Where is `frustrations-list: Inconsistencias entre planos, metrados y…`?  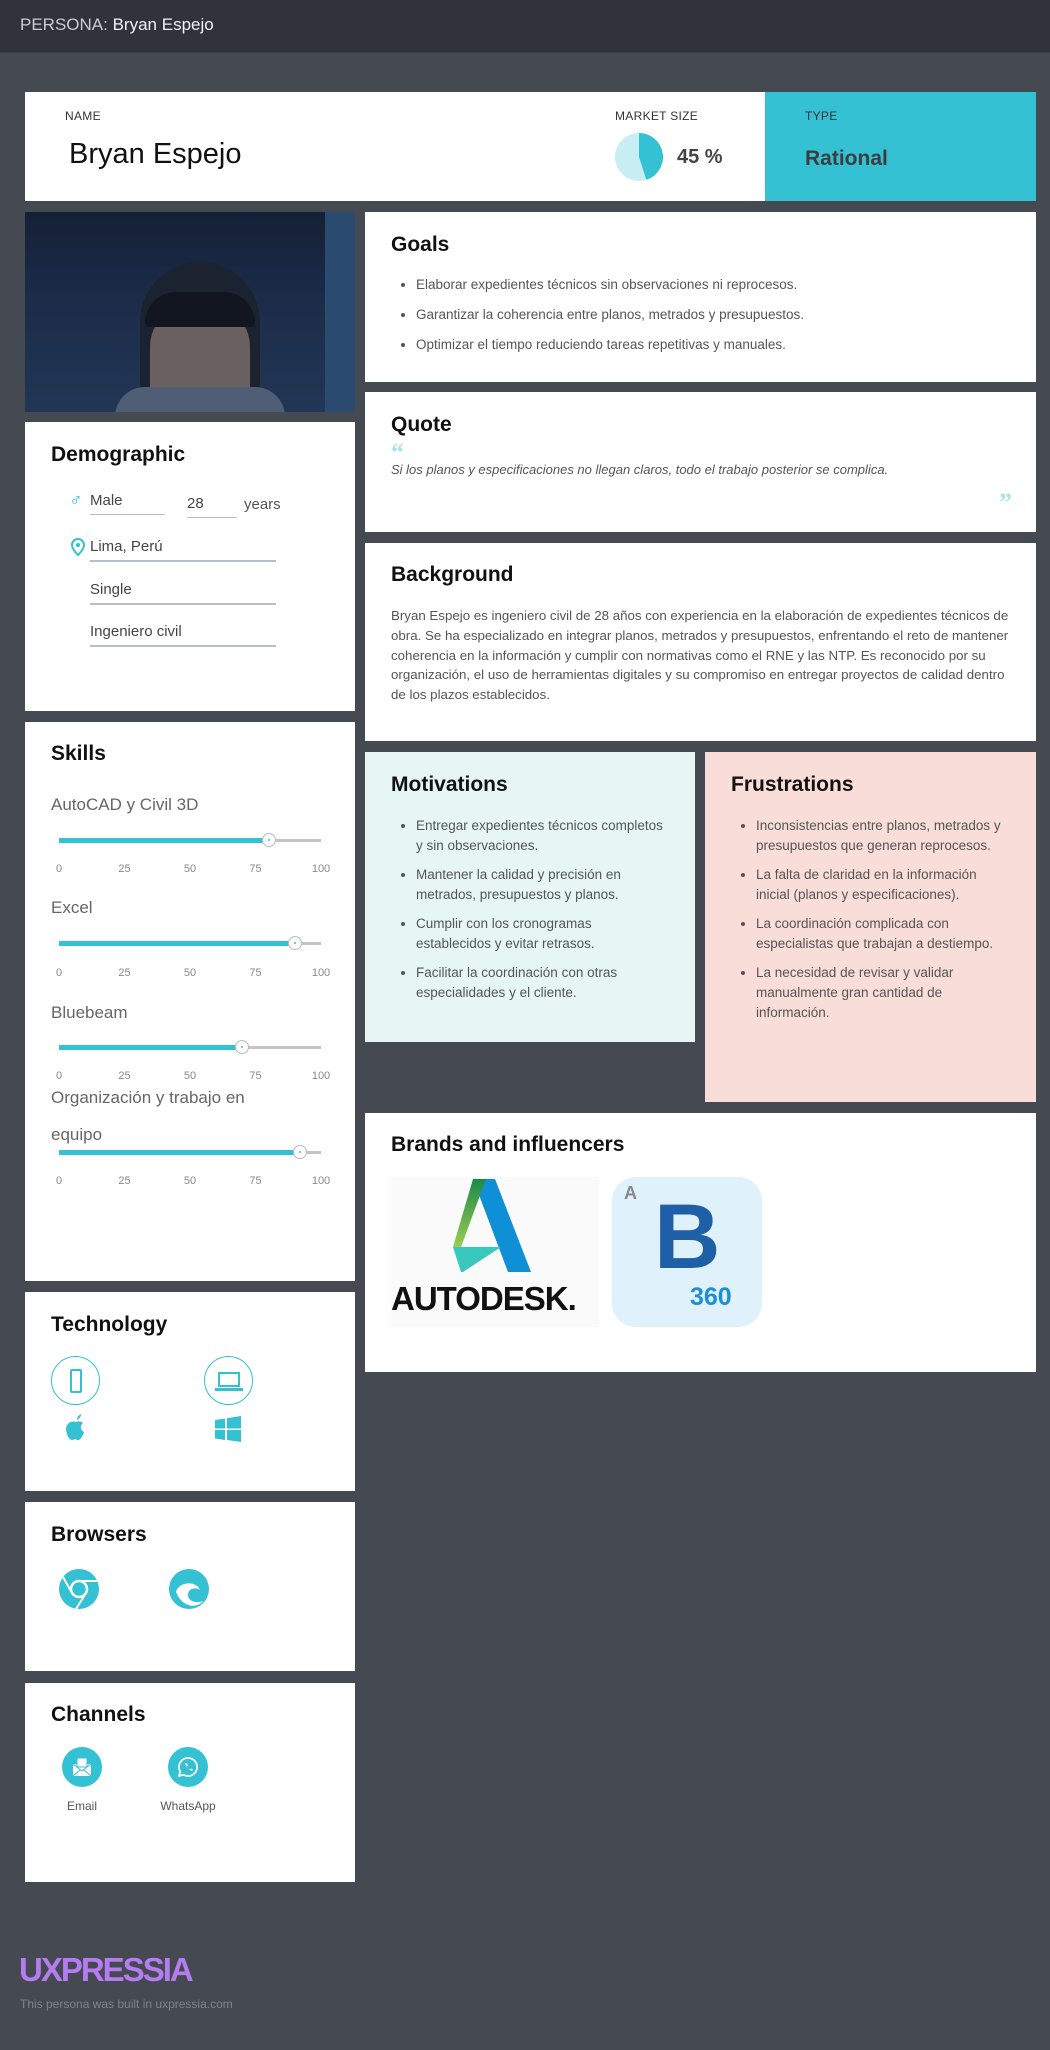 frustrations-list: Inconsistencias entre planos, metrados y… is located at coordinates (874, 919).